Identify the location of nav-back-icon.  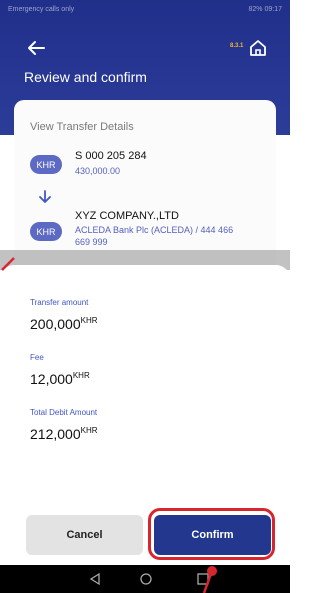
(95, 579).